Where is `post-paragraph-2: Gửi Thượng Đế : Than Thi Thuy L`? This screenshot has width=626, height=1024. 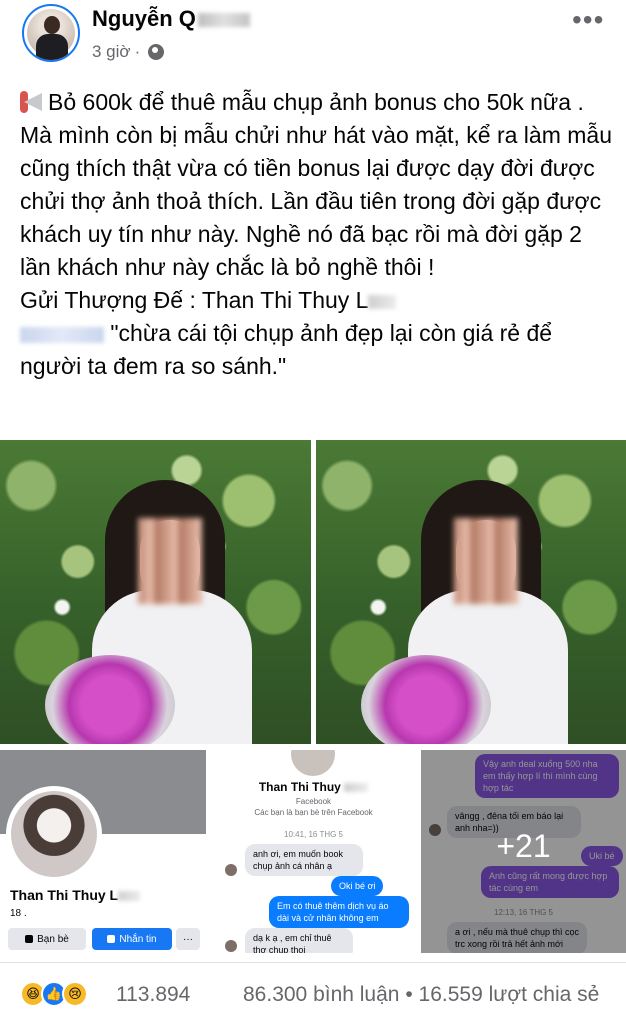 post-paragraph-2: Gửi Thượng Đế : Than Thi Thuy L is located at coordinates (318, 300).